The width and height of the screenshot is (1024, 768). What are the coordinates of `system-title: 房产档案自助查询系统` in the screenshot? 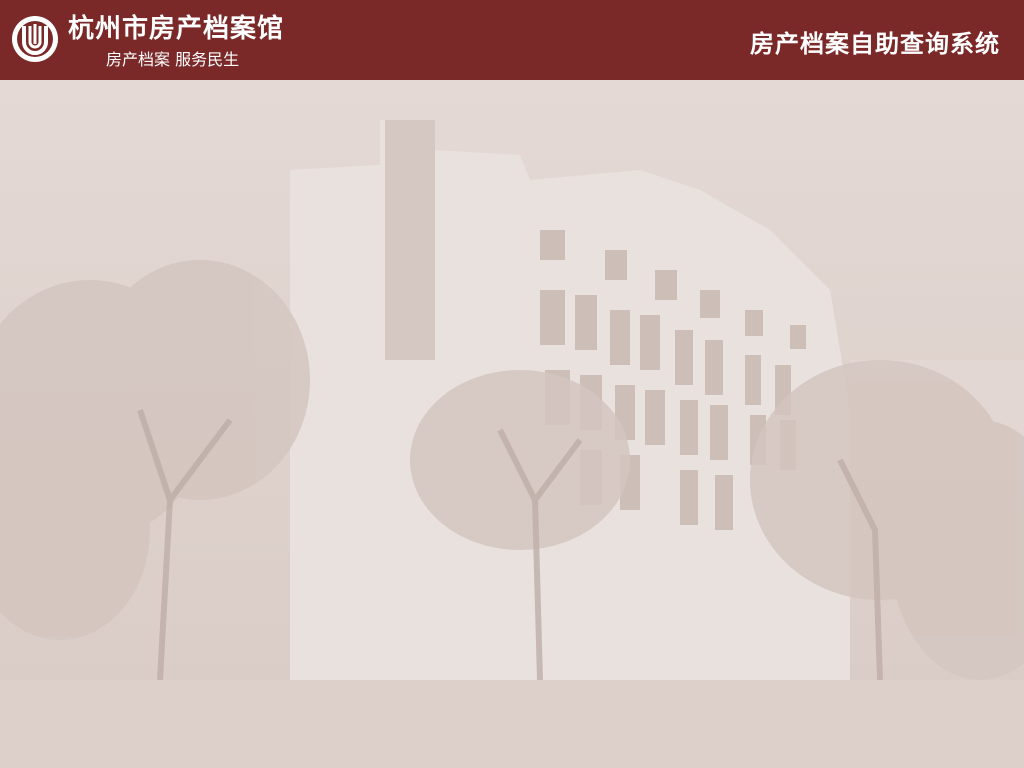 It's located at (875, 44).